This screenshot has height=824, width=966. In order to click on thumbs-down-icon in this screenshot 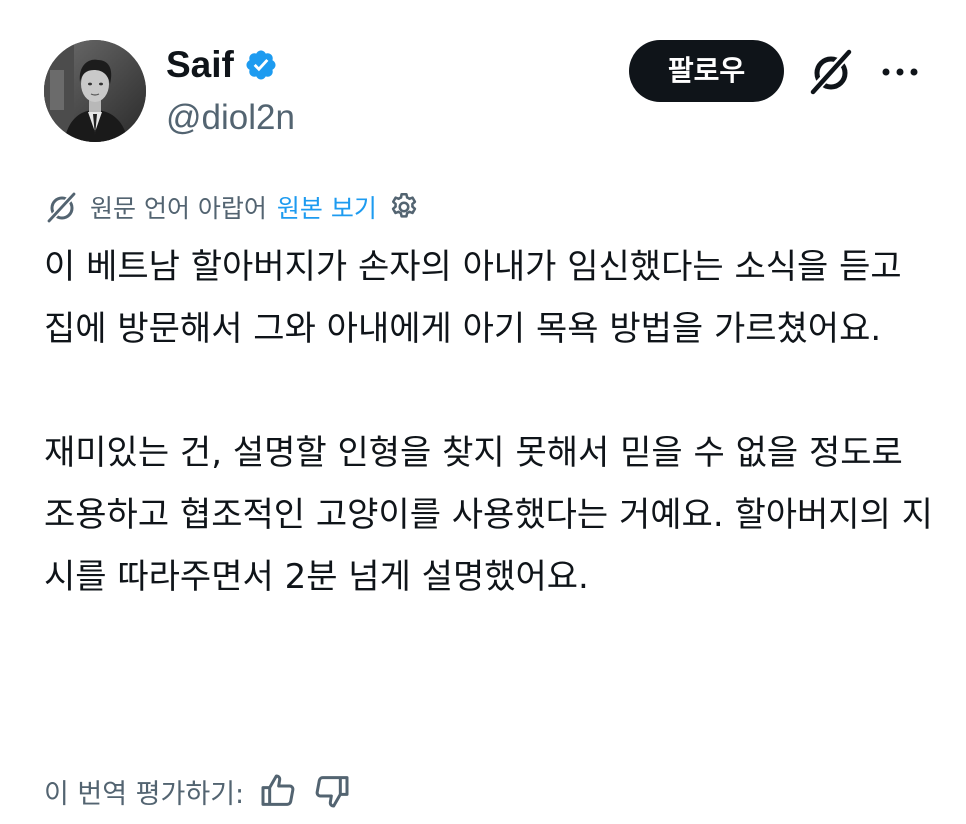, I will do `click(332, 791)`.